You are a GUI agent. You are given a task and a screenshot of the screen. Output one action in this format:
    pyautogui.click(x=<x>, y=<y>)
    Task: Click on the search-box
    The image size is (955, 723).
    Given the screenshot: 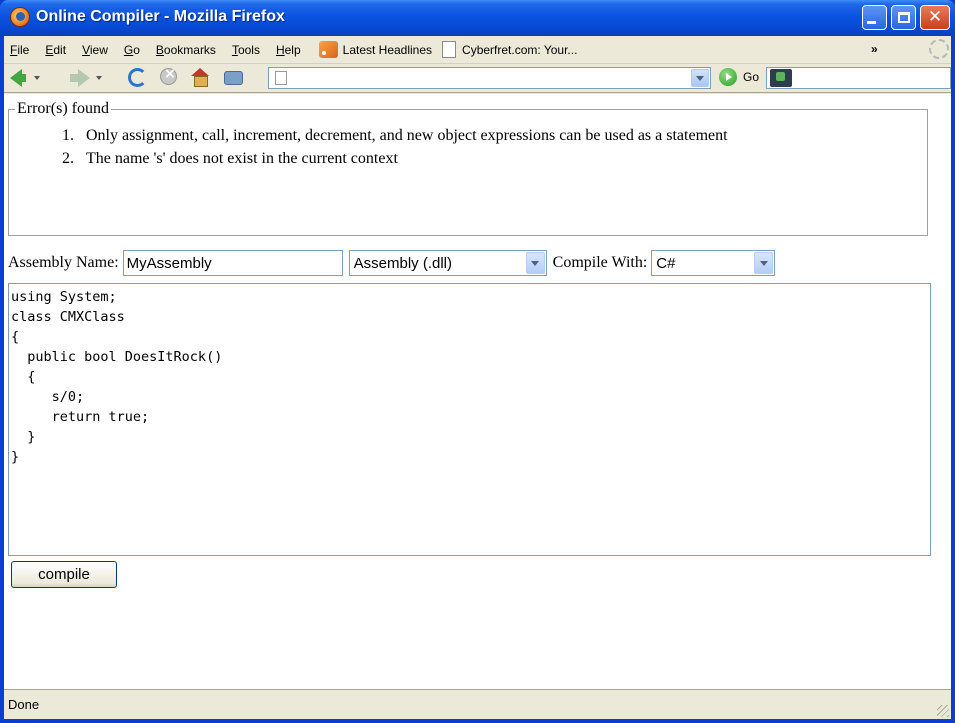 What is the action you would take?
    pyautogui.click(x=858, y=78)
    